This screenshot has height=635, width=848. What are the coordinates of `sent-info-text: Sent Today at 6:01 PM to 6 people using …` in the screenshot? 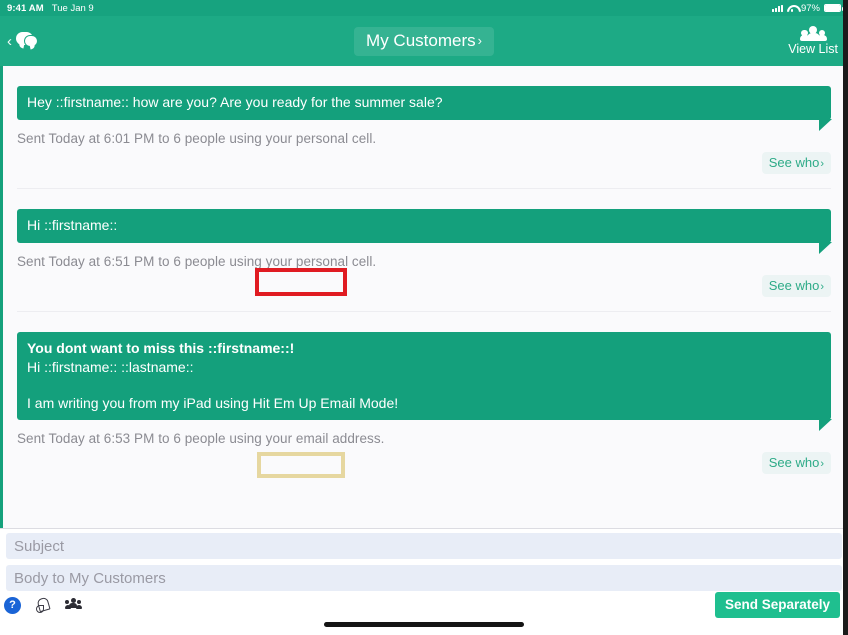 It's located at (197, 138).